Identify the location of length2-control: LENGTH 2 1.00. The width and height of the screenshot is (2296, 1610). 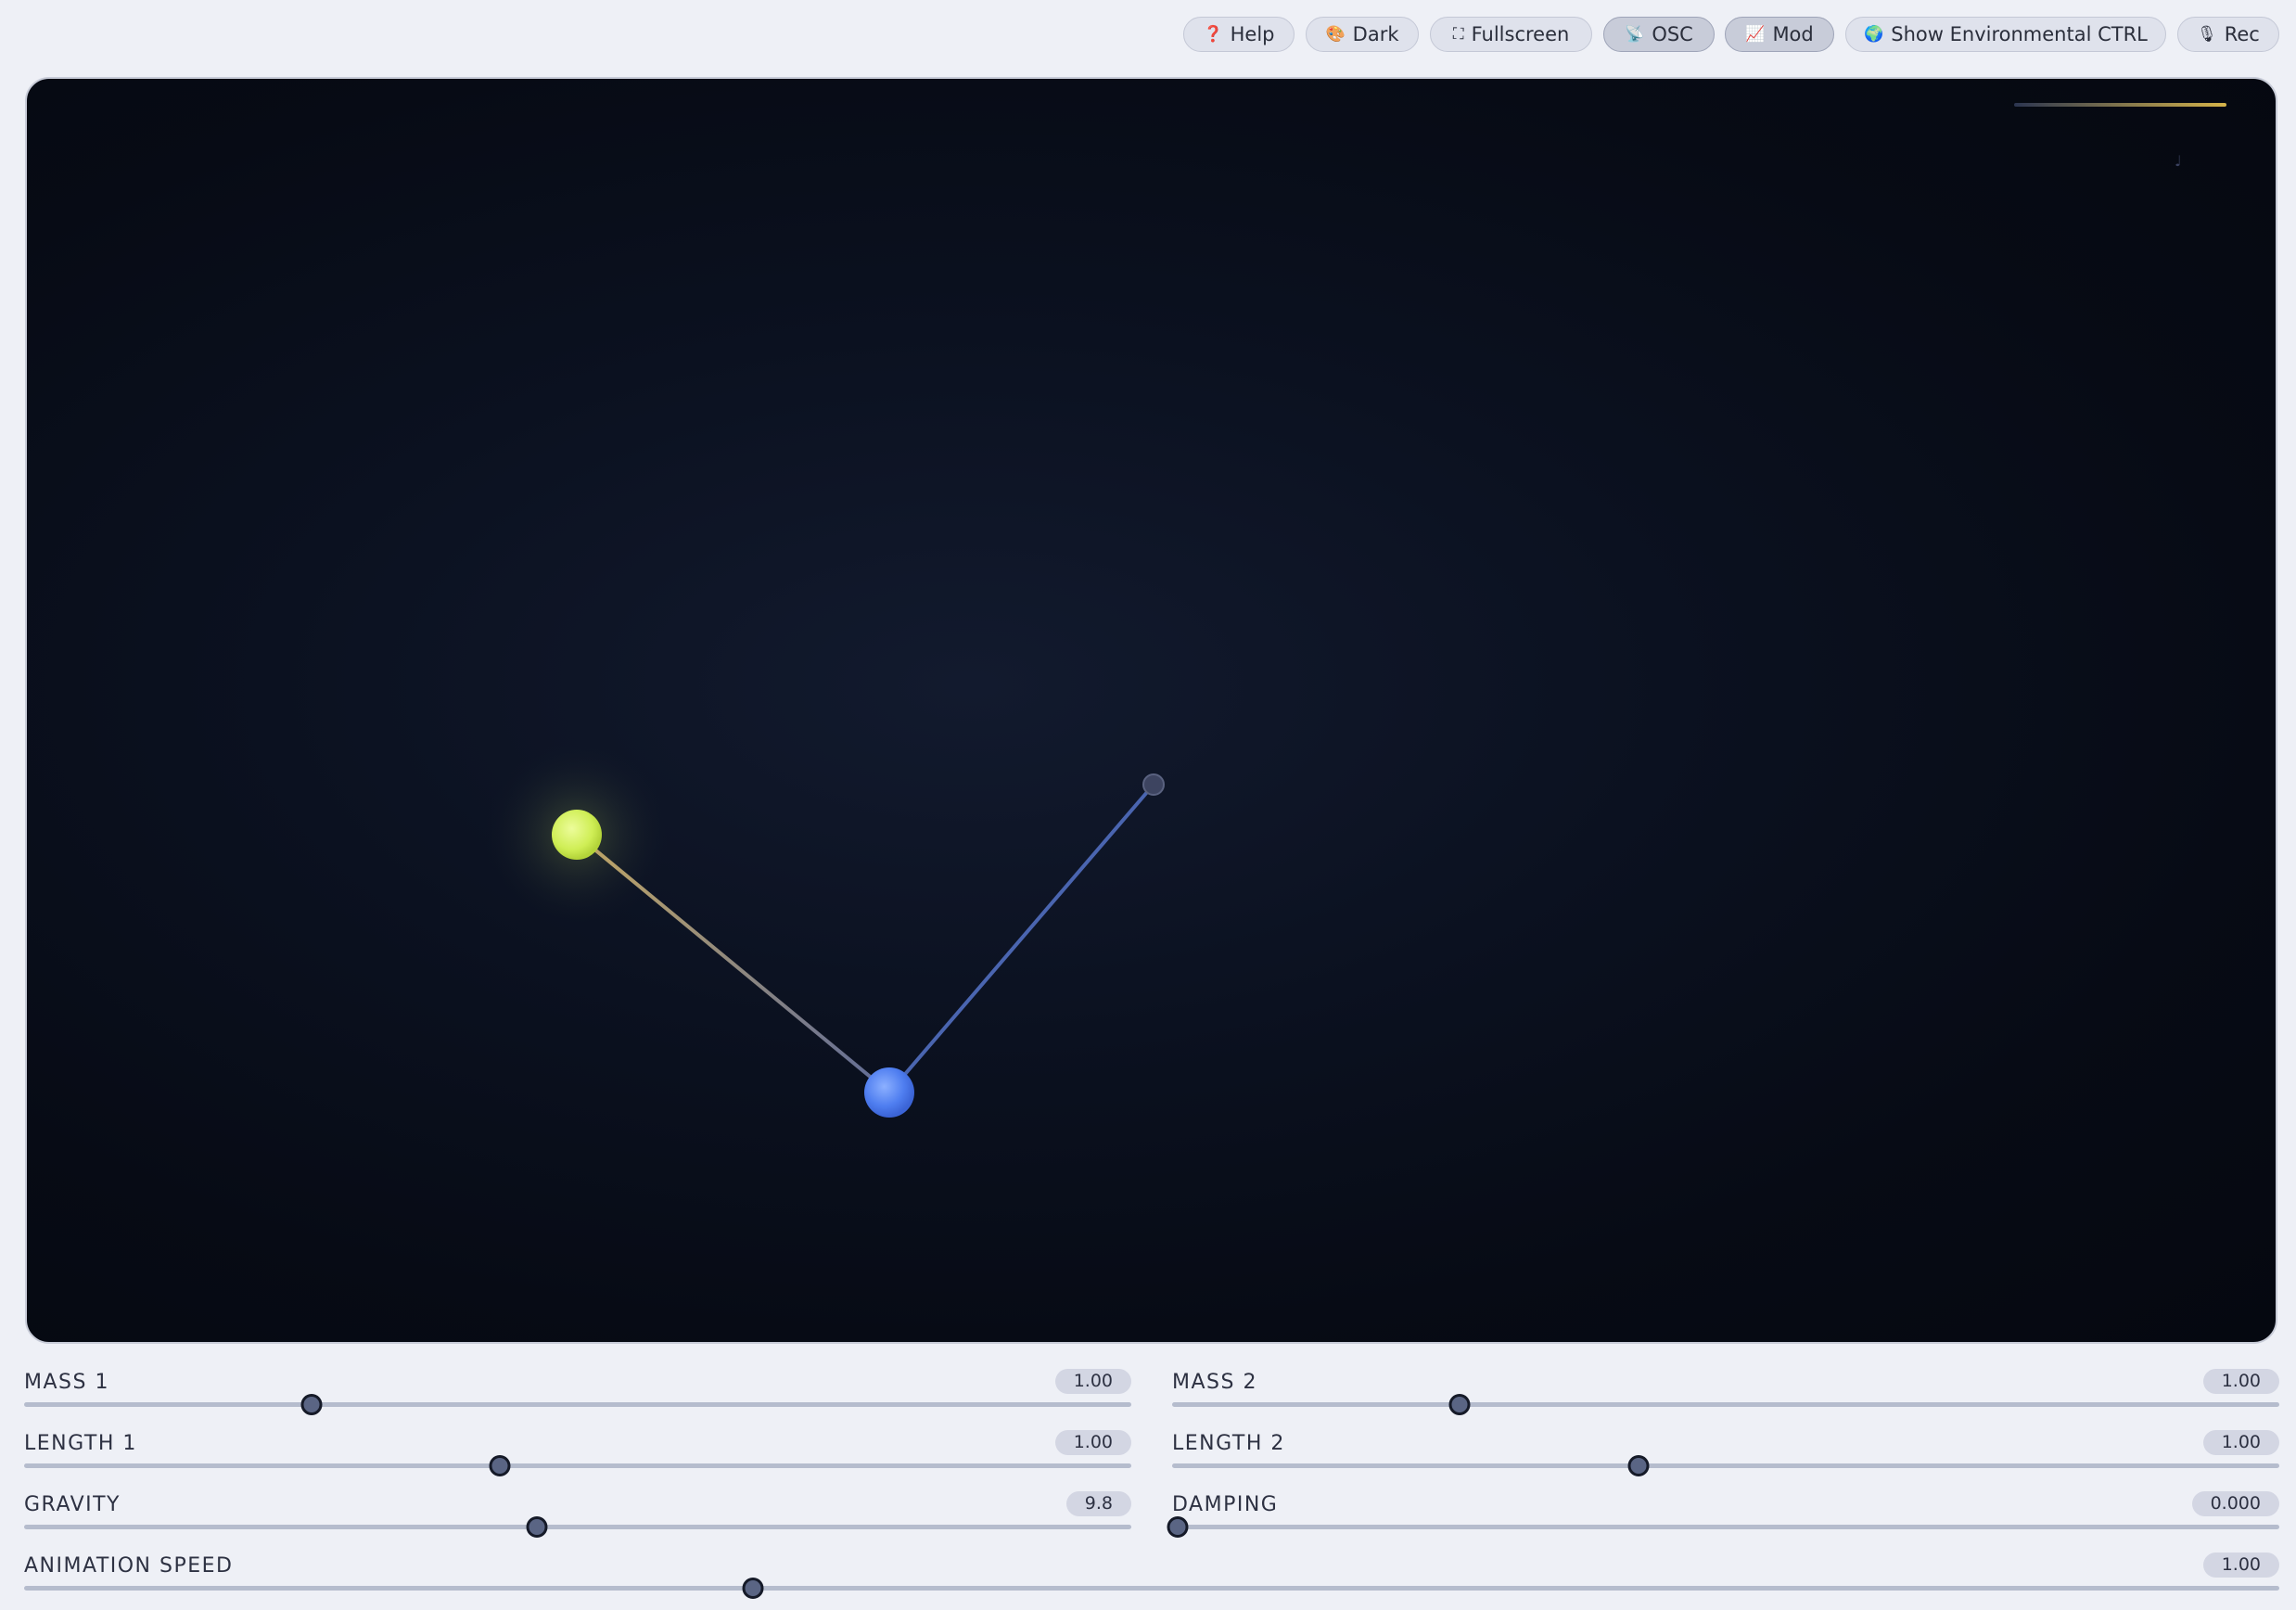
(1725, 1445).